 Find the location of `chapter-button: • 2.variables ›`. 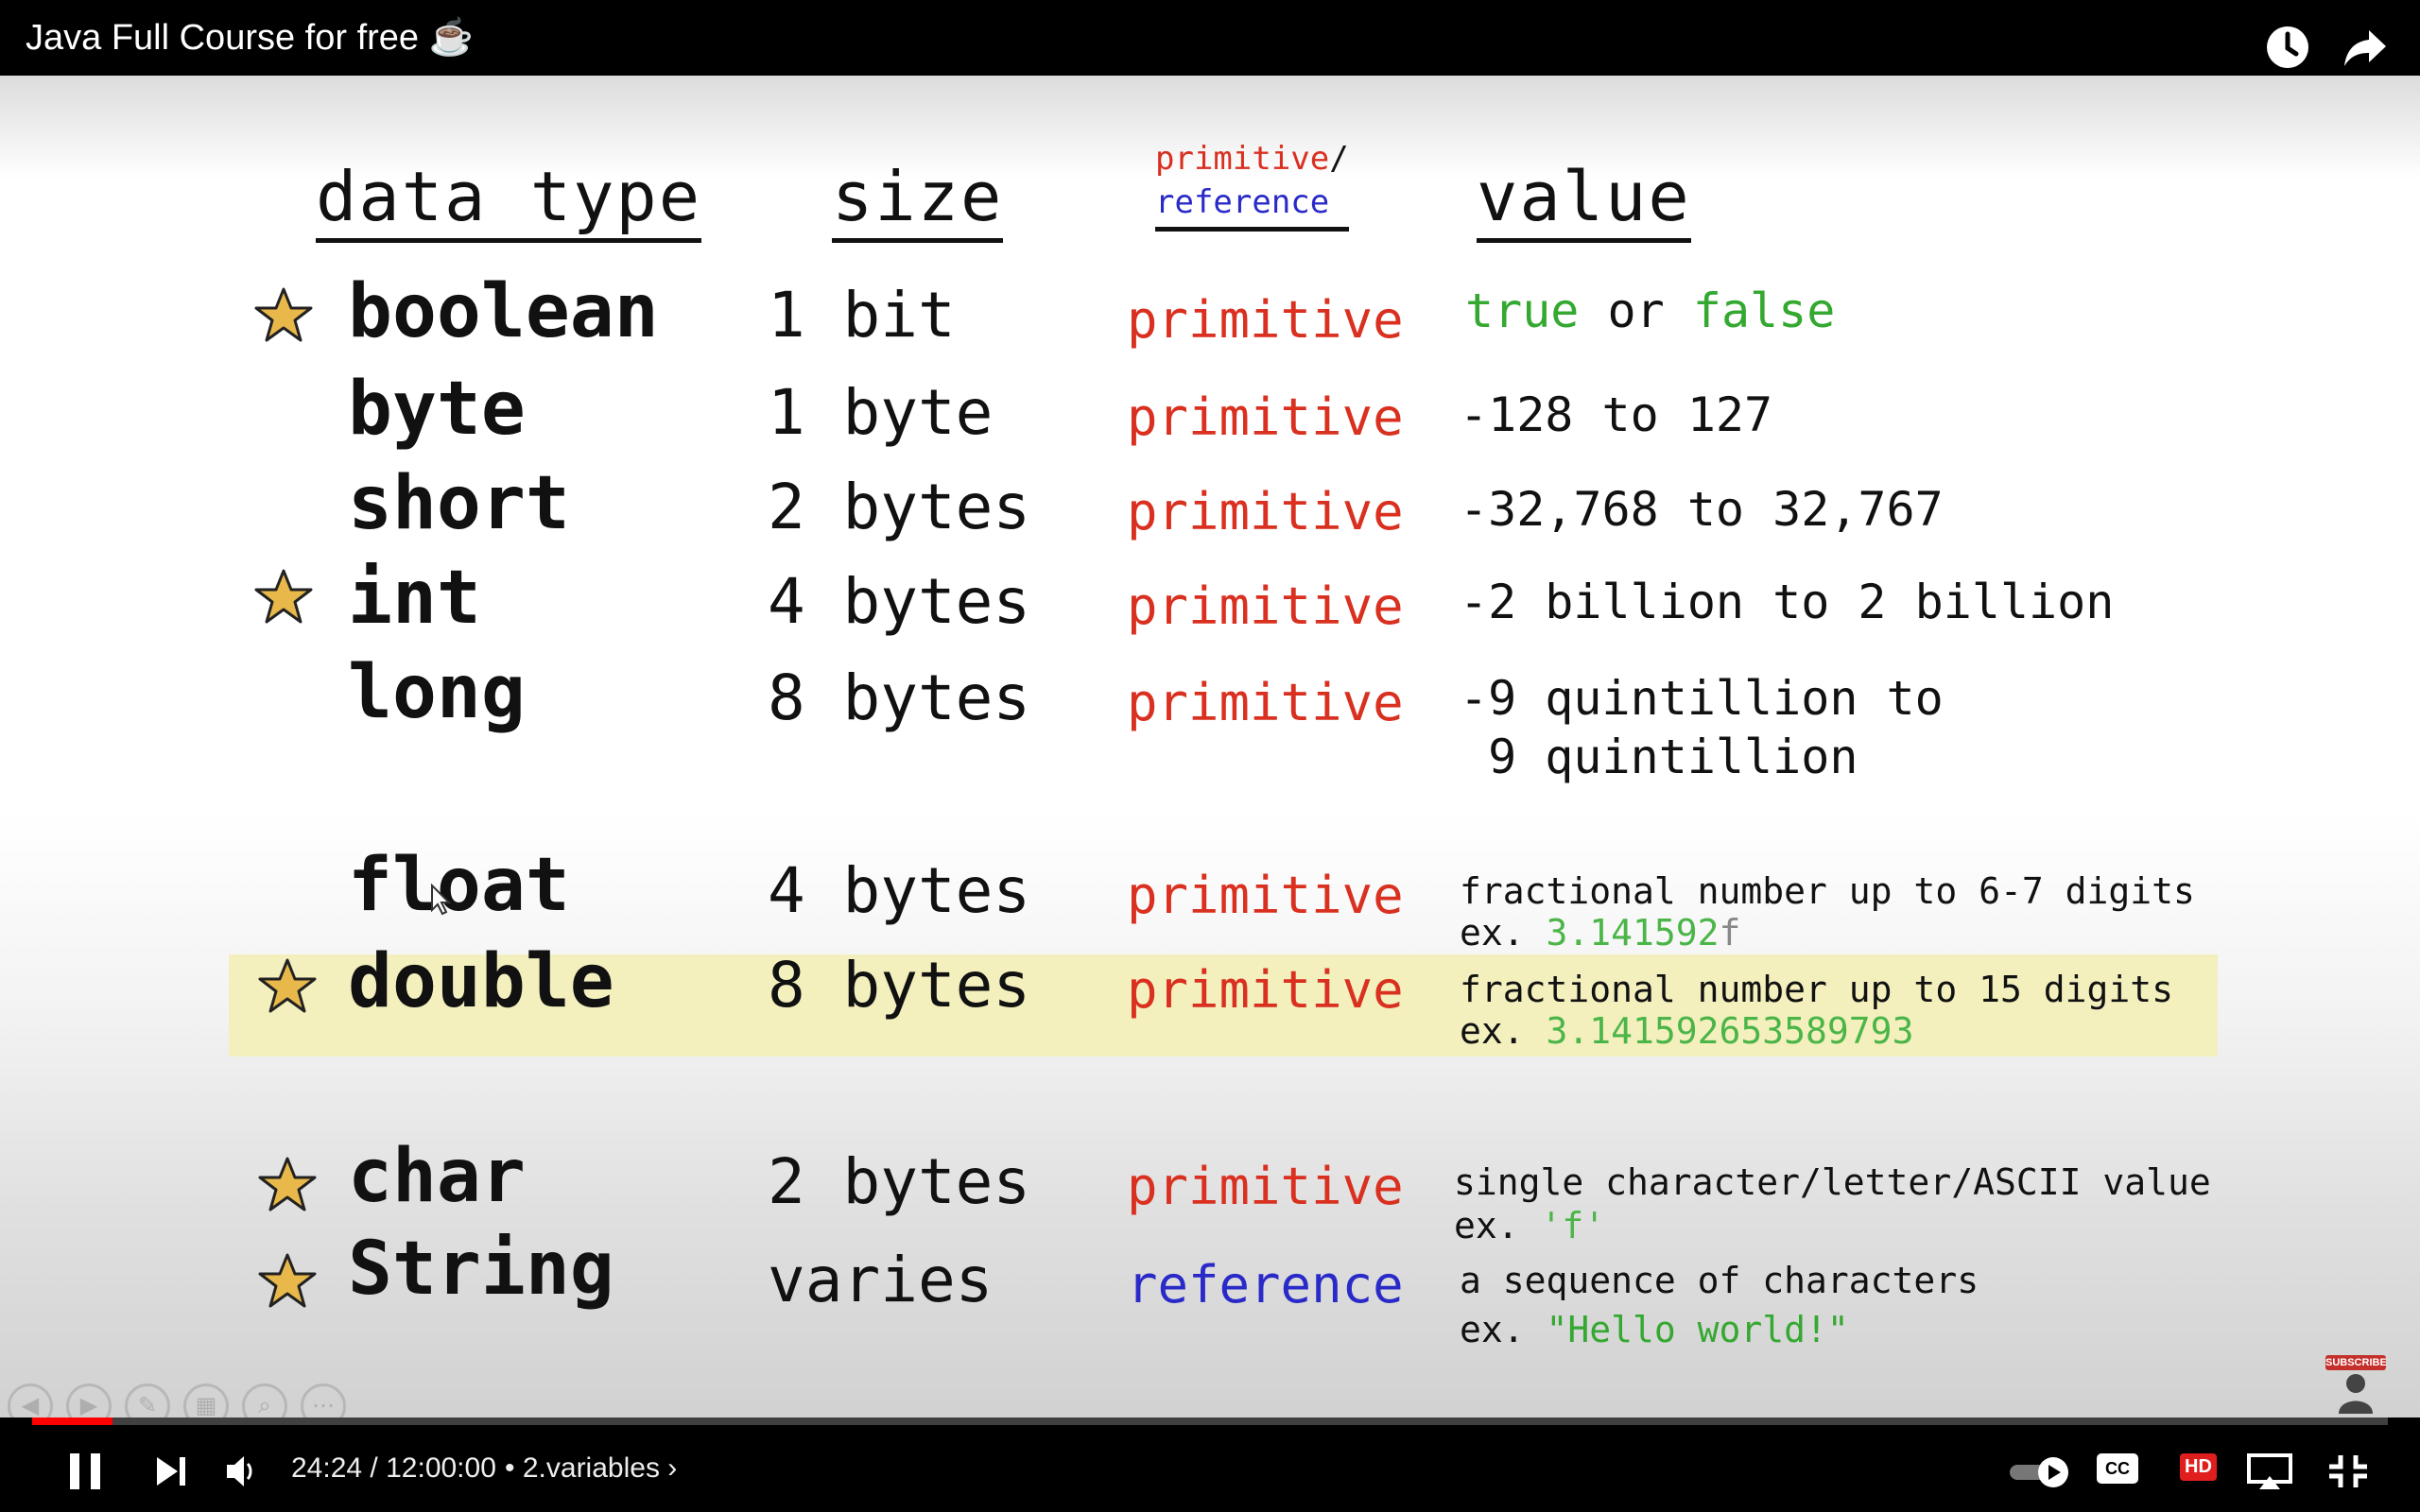

chapter-button: • 2.variables › is located at coordinates (591, 1468).